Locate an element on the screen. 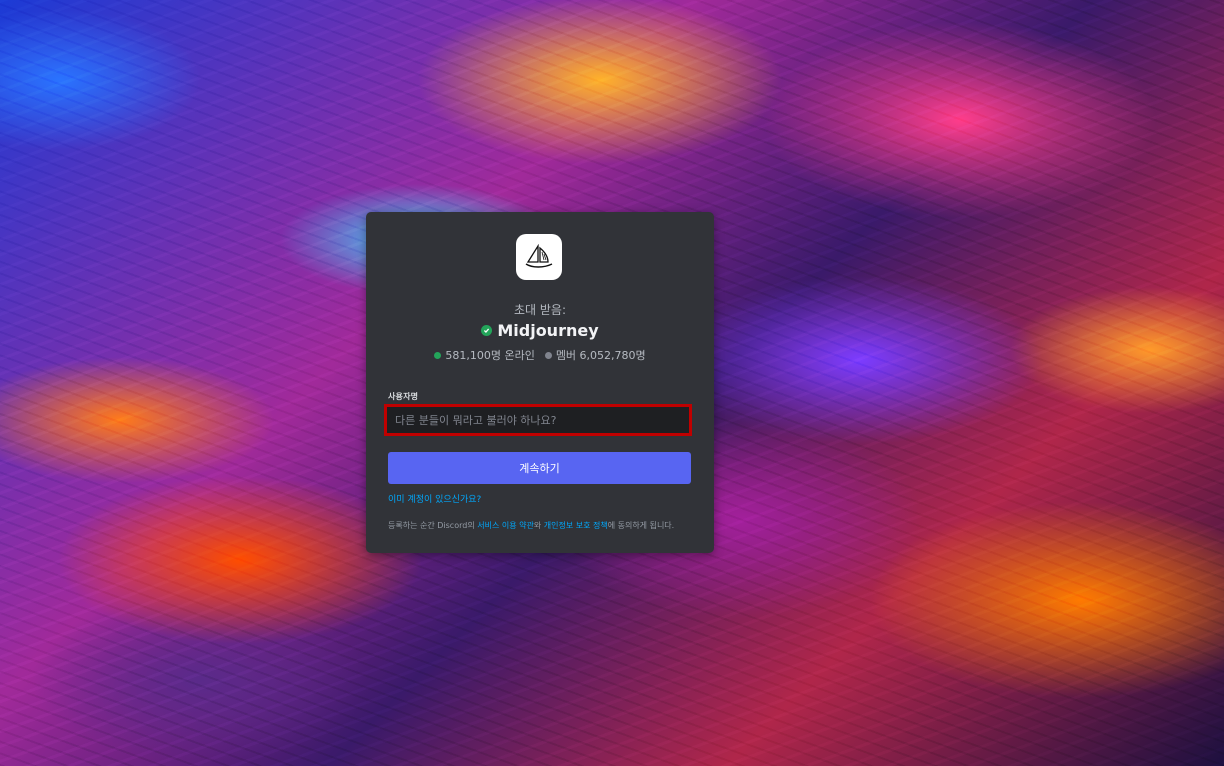 This screenshot has width=1224, height=766. sailboat-icon is located at coordinates (539, 256).